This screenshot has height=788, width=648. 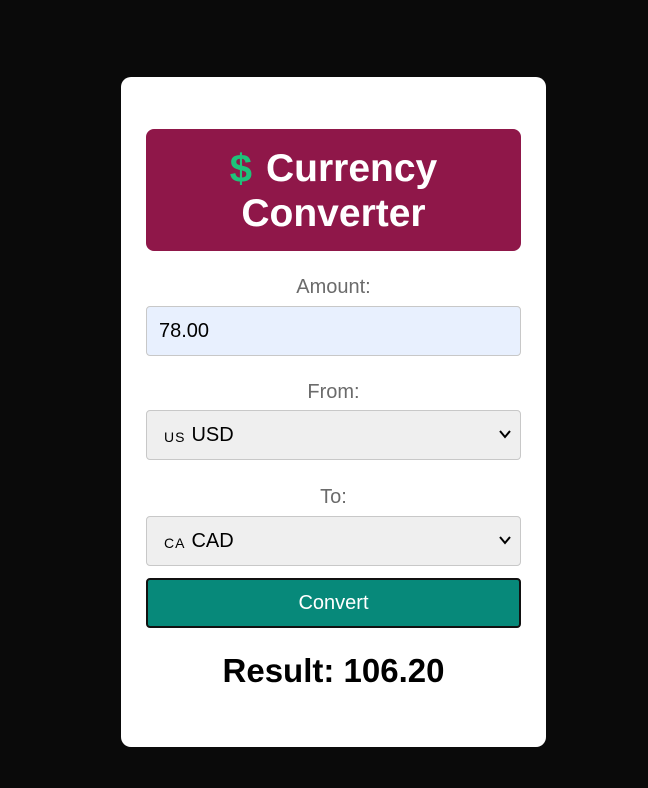 I want to click on from-label: From:, so click(x=333, y=392).